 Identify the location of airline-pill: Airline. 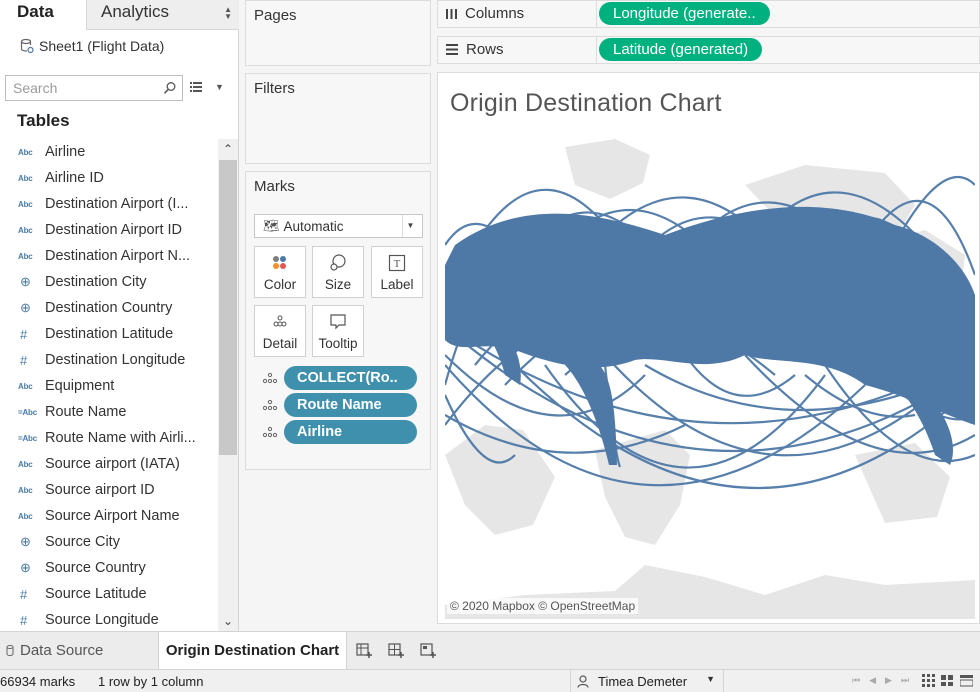
(350, 432).